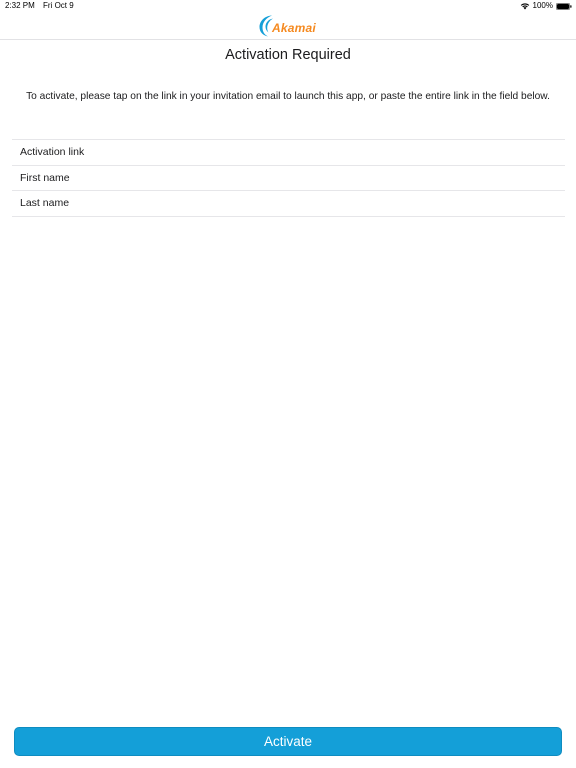 The height and width of the screenshot is (768, 576). What do you see at coordinates (542, 5) in the screenshot?
I see `battery-percent: 100%` at bounding box center [542, 5].